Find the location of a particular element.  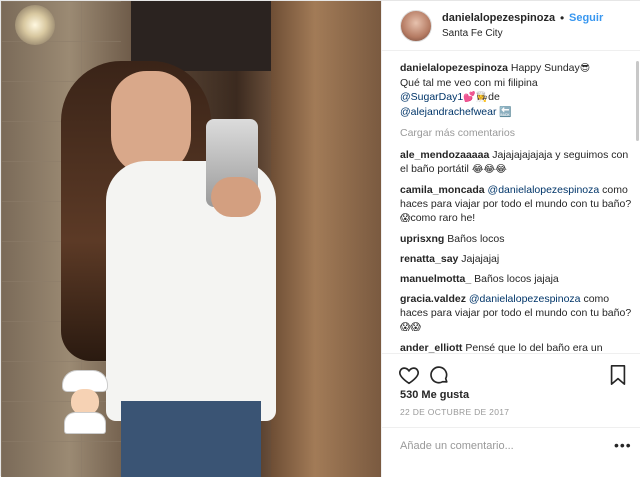

comment-username: ander_elliott is located at coordinates (431, 347).